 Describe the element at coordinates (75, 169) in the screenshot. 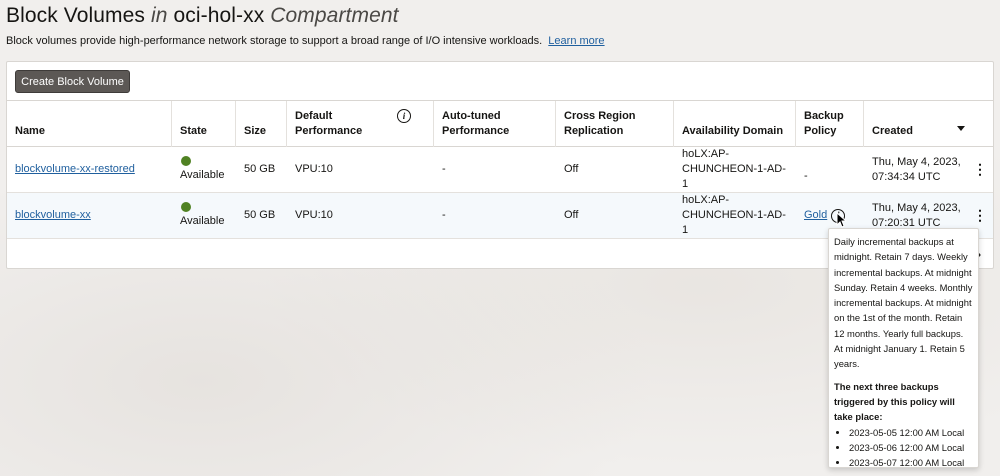

I see `volume-name-link: blockvolume-xx-restored` at that location.